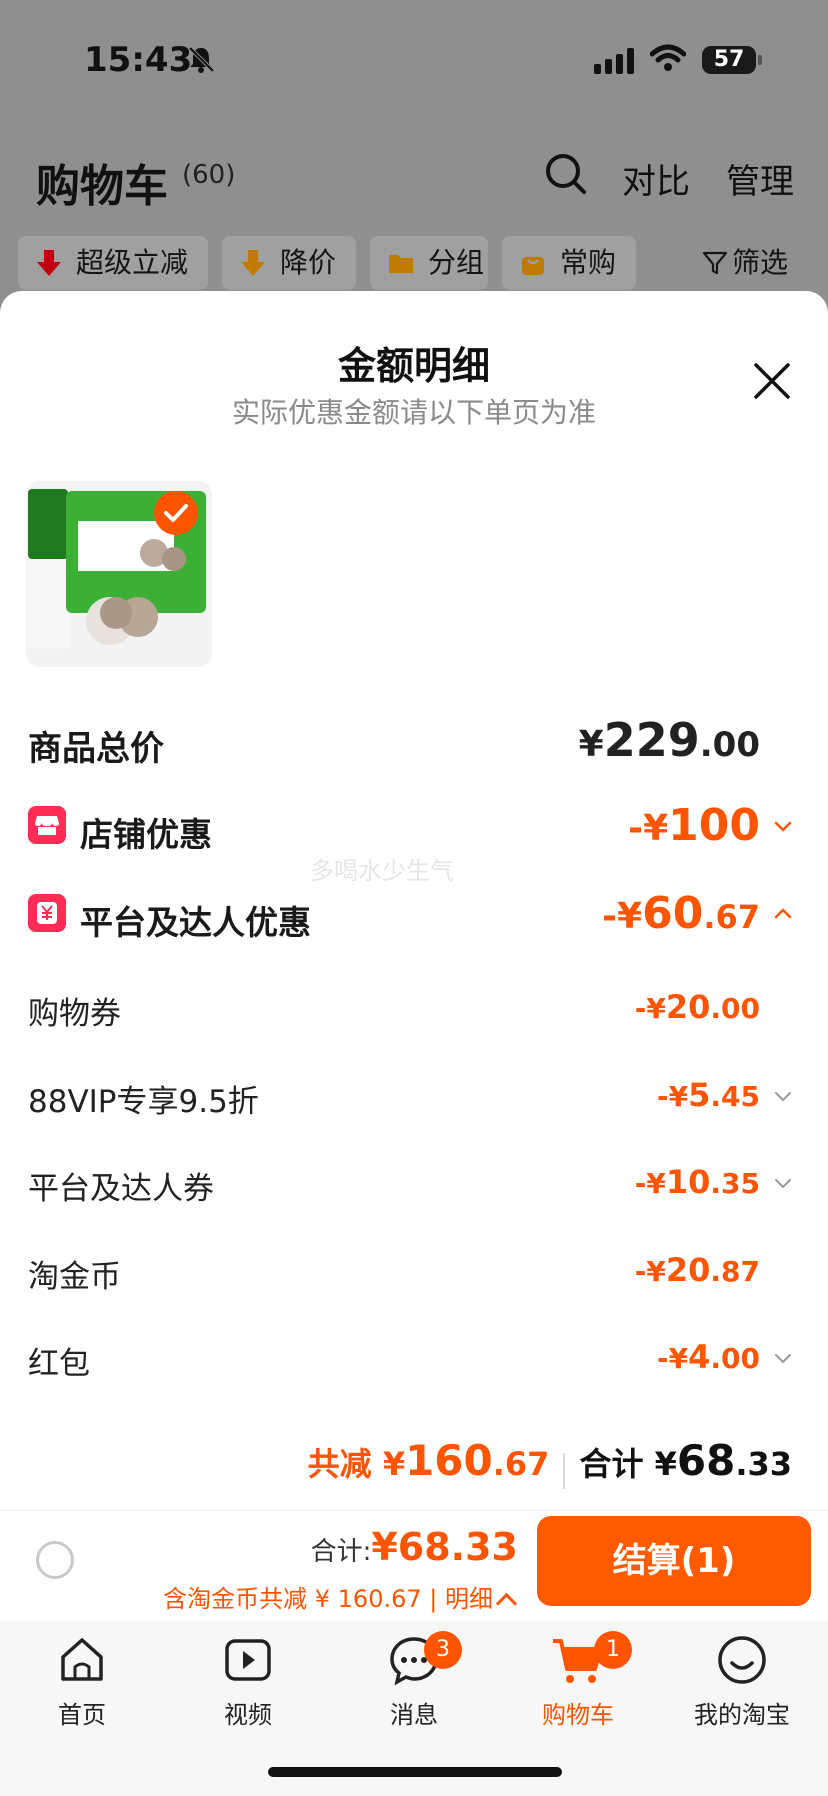  Describe the element at coordinates (47, 913) in the screenshot. I see `yen-tag-icon` at that location.